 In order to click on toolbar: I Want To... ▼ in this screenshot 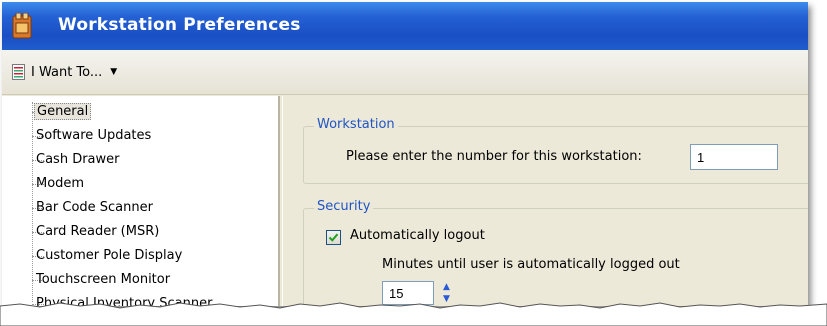, I will do `click(405, 72)`.